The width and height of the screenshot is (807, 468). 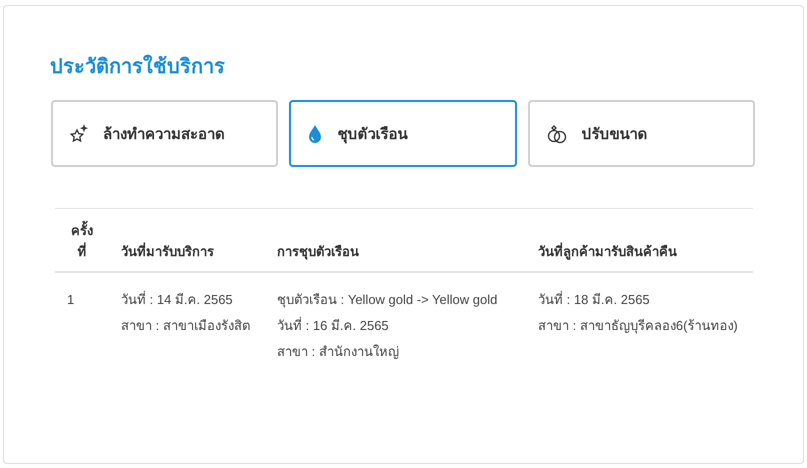 I want to click on column-header: วันที่มารับบริการ, so click(x=187, y=240).